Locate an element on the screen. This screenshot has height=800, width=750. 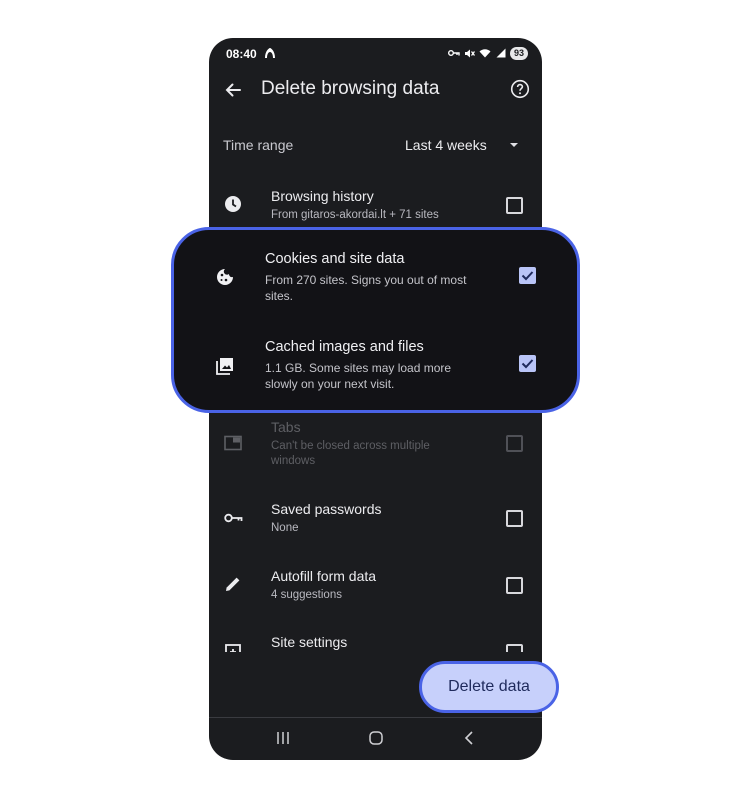
option-subtitle: Can't be closed across multiple windows is located at coordinates (350, 453).